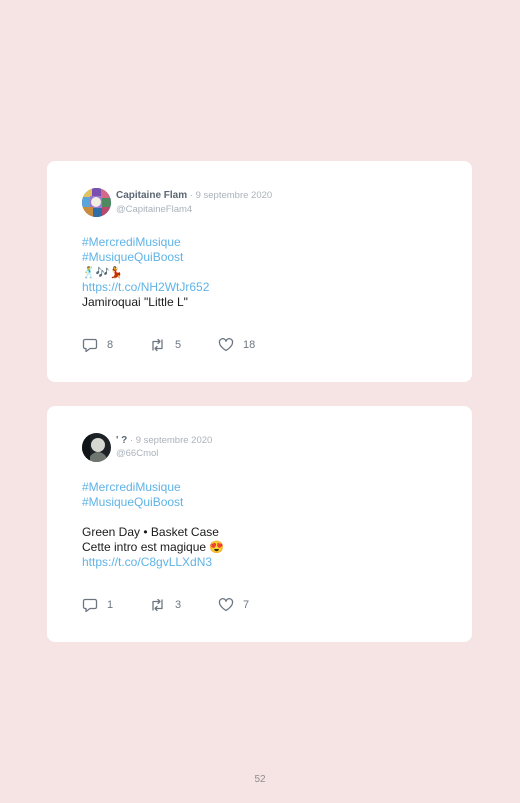 This screenshot has height=803, width=520. What do you see at coordinates (178, 605) in the screenshot?
I see `retweet-count: 3` at bounding box center [178, 605].